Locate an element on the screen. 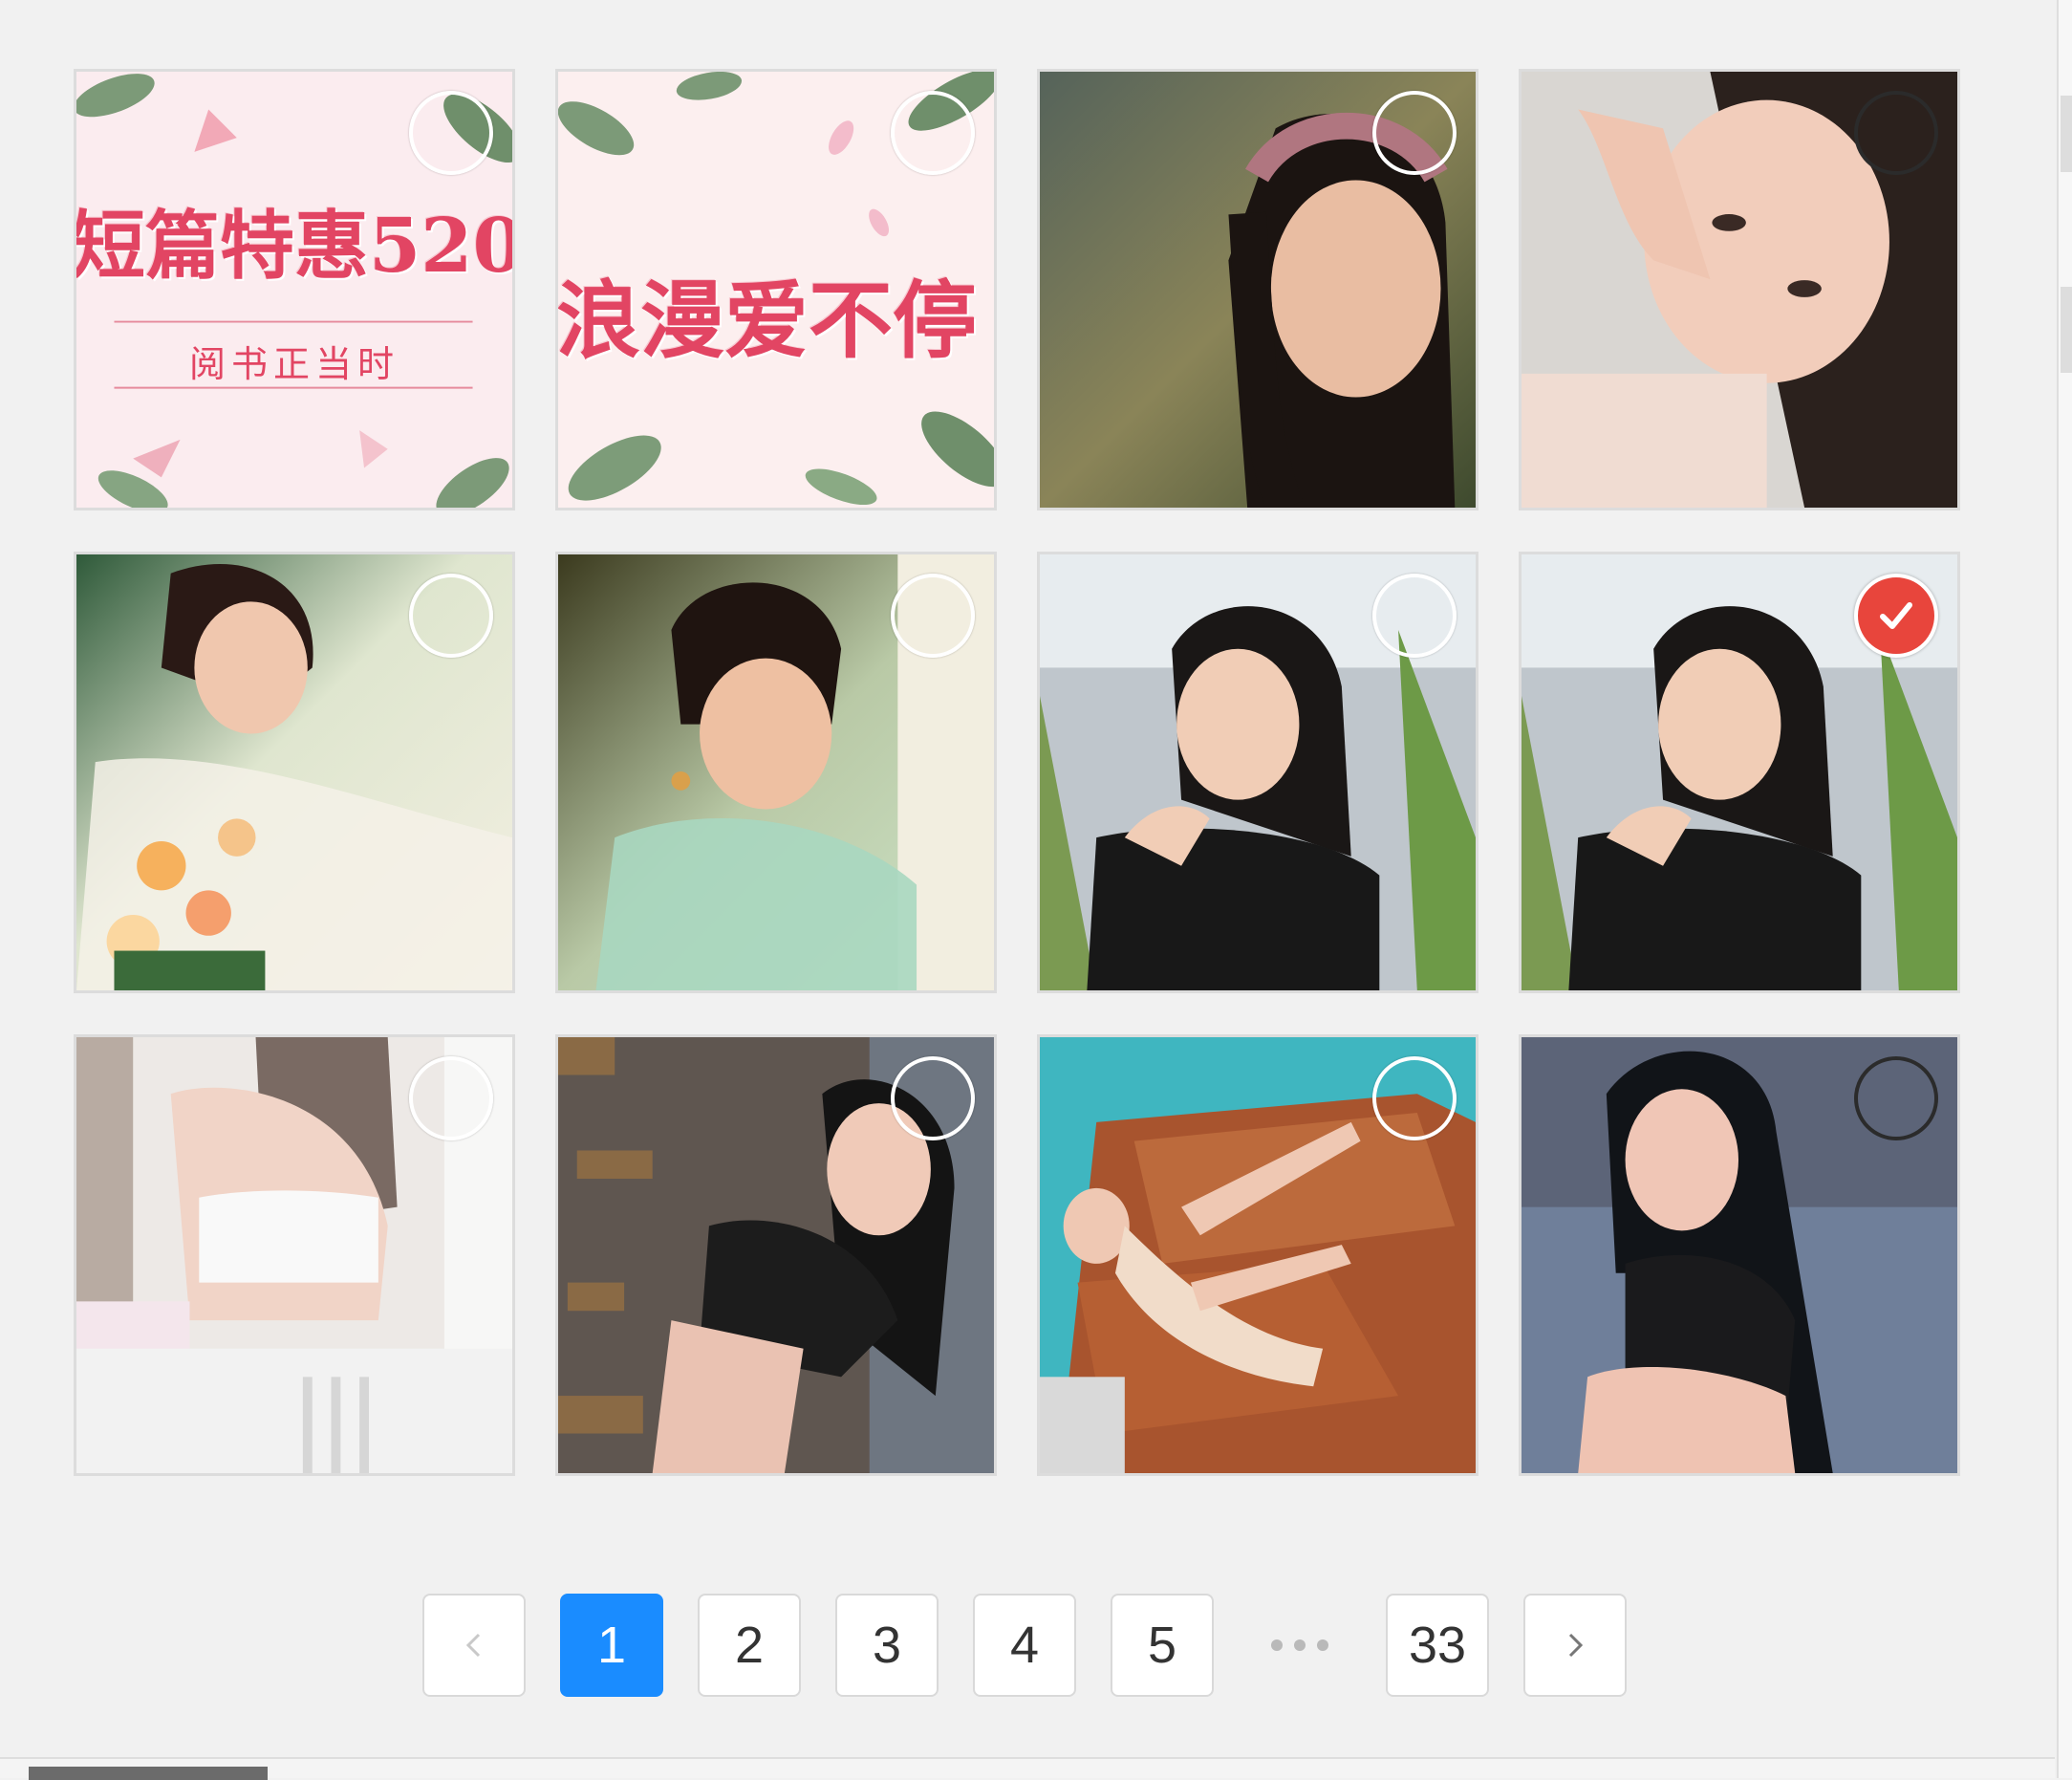 This screenshot has height=1780, width=2072. photo-tile: 短篇特惠520 阅书正当时 is located at coordinates (294, 289).